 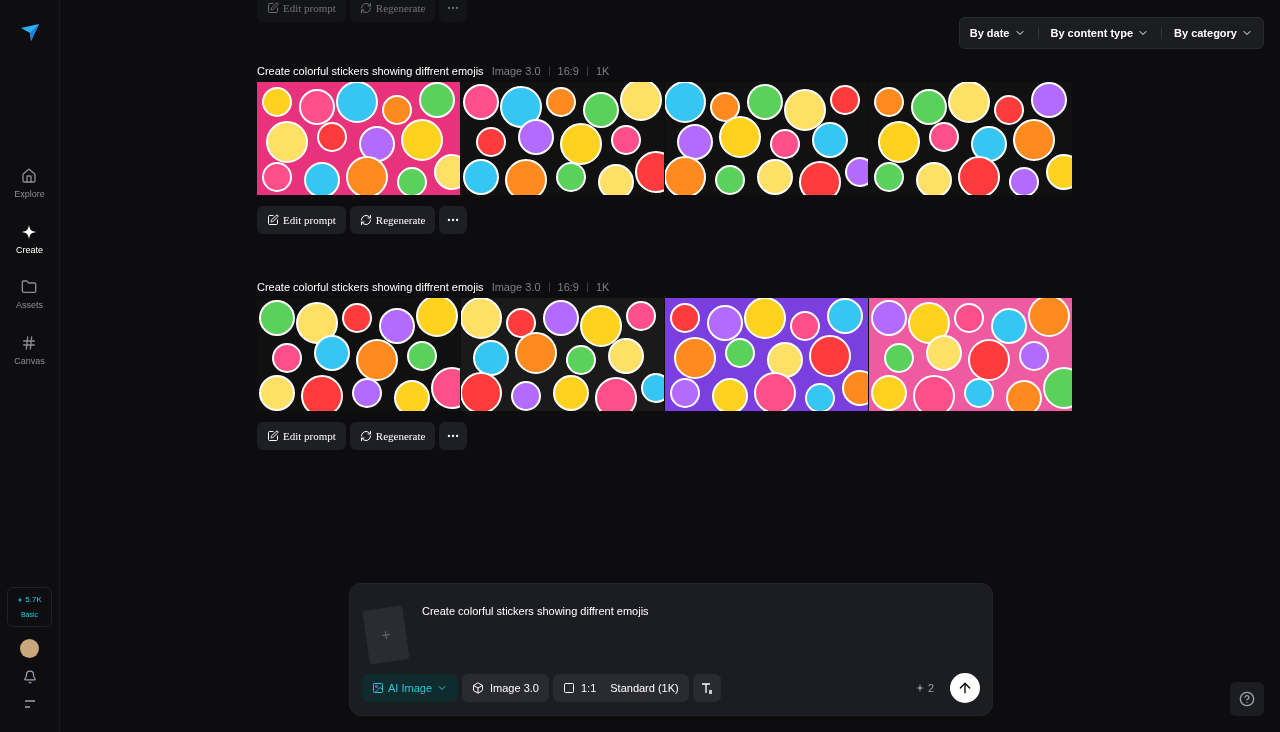 I want to click on cube-icon, so click(x=478, y=688).